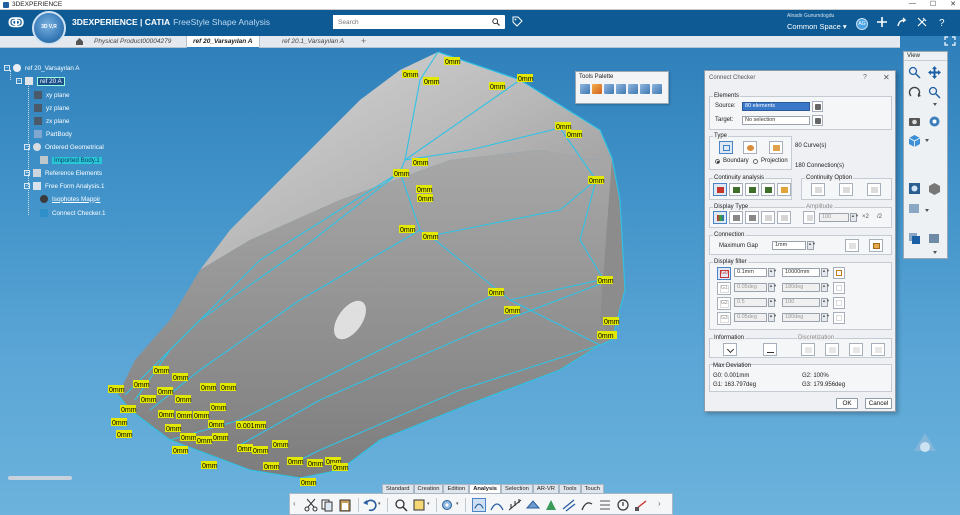  I want to click on tree-item-root: − ref 20_Varsayılan A, so click(42, 68).